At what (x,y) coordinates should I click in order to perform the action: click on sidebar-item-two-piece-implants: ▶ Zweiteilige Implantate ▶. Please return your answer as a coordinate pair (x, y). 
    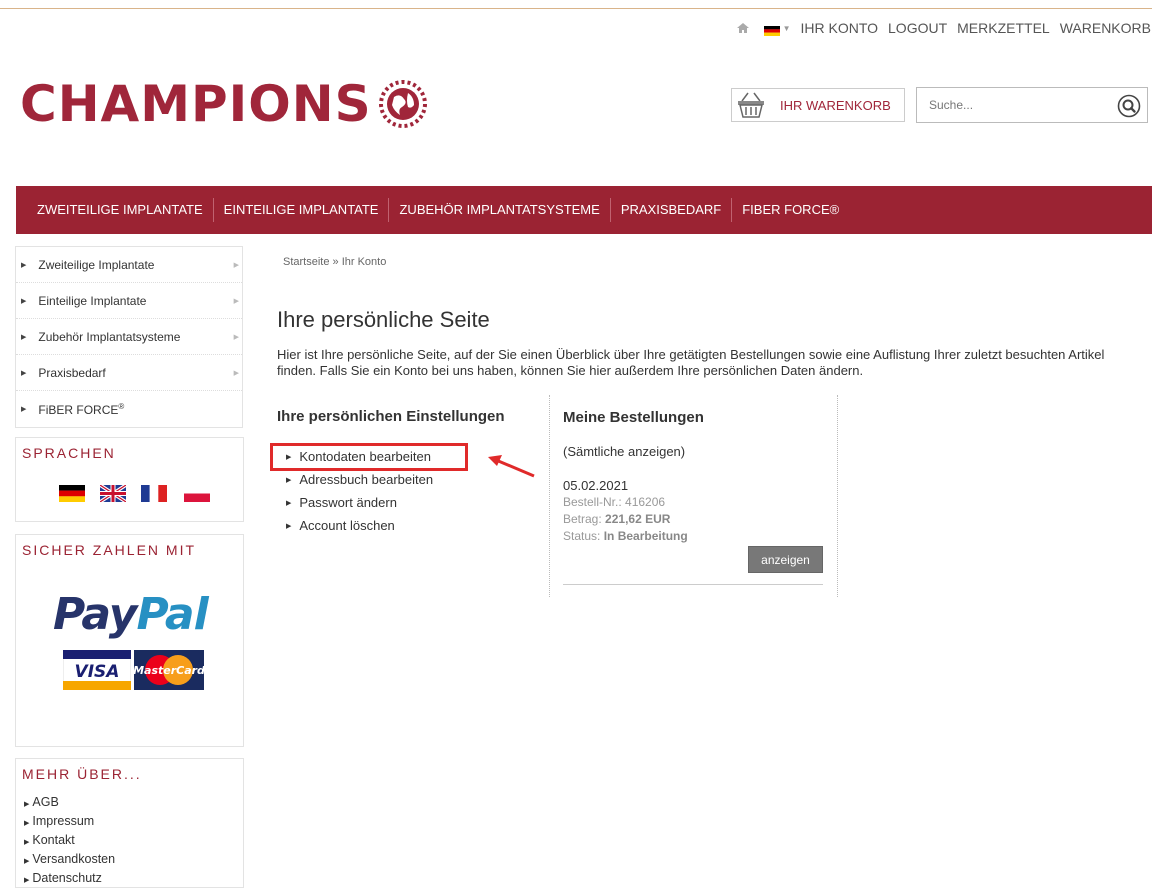
    Looking at the image, I should click on (129, 265).